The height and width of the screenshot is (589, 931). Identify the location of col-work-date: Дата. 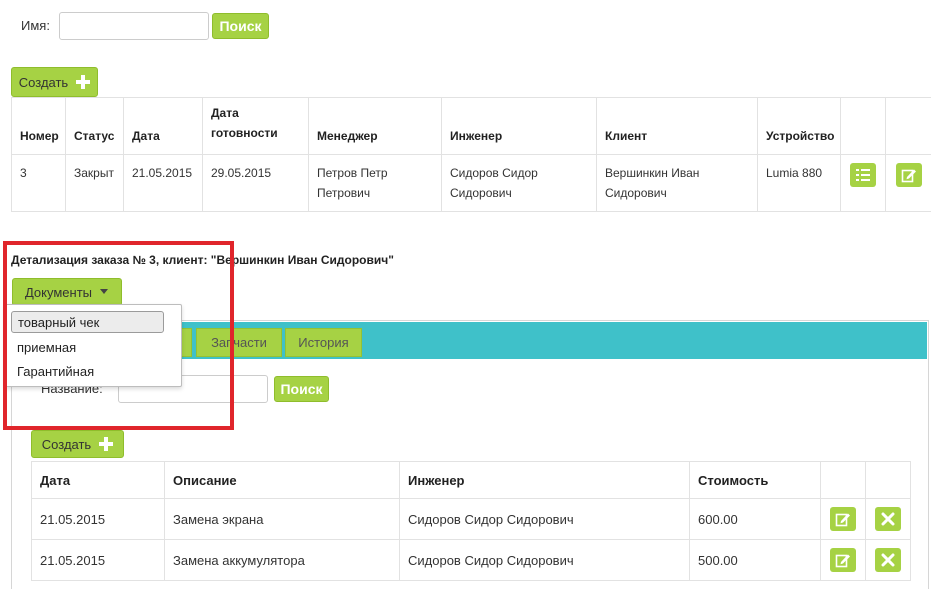
(98, 480).